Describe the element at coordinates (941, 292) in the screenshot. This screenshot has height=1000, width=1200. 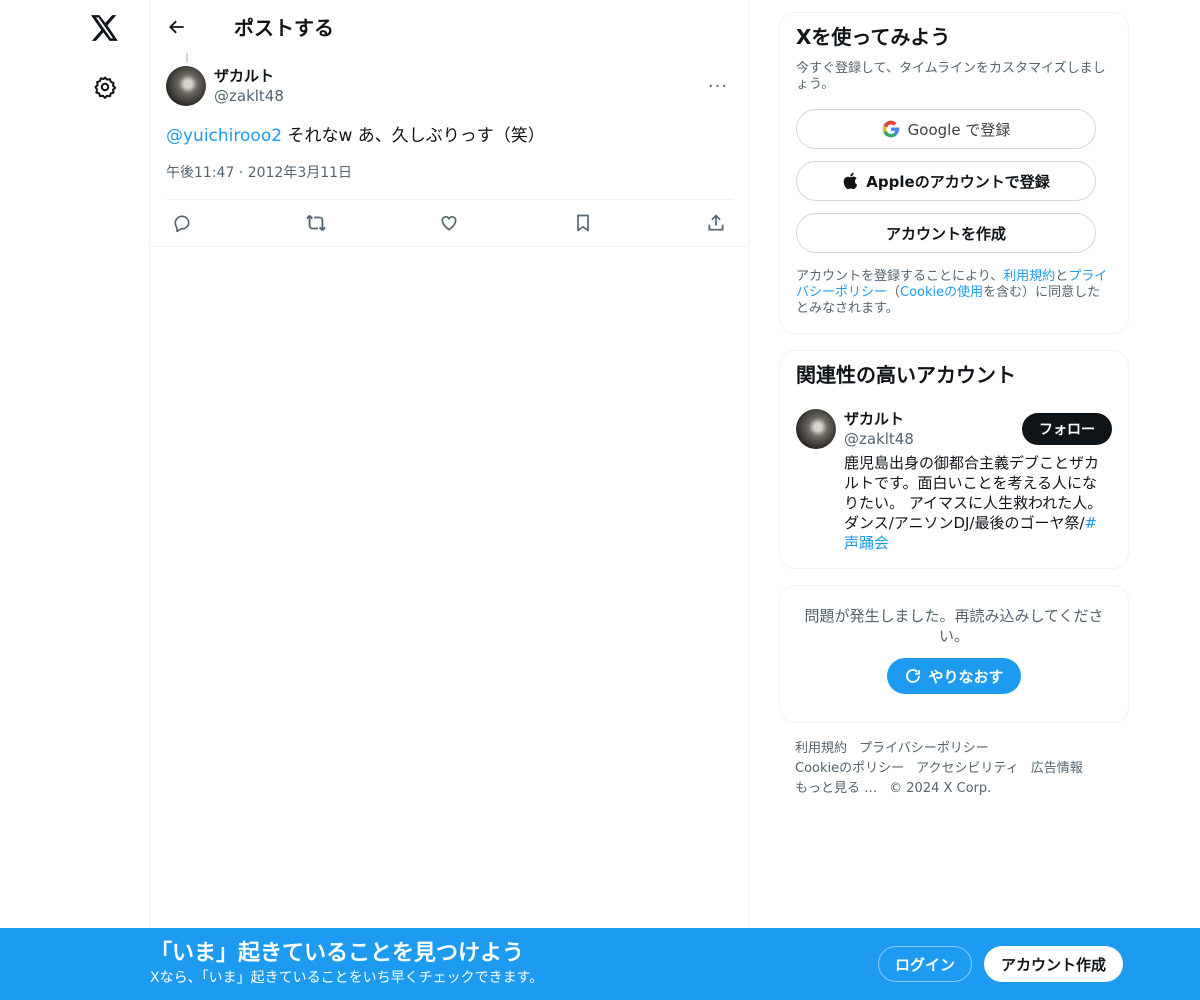
I see `cookie-link: Cookieの使用` at that location.